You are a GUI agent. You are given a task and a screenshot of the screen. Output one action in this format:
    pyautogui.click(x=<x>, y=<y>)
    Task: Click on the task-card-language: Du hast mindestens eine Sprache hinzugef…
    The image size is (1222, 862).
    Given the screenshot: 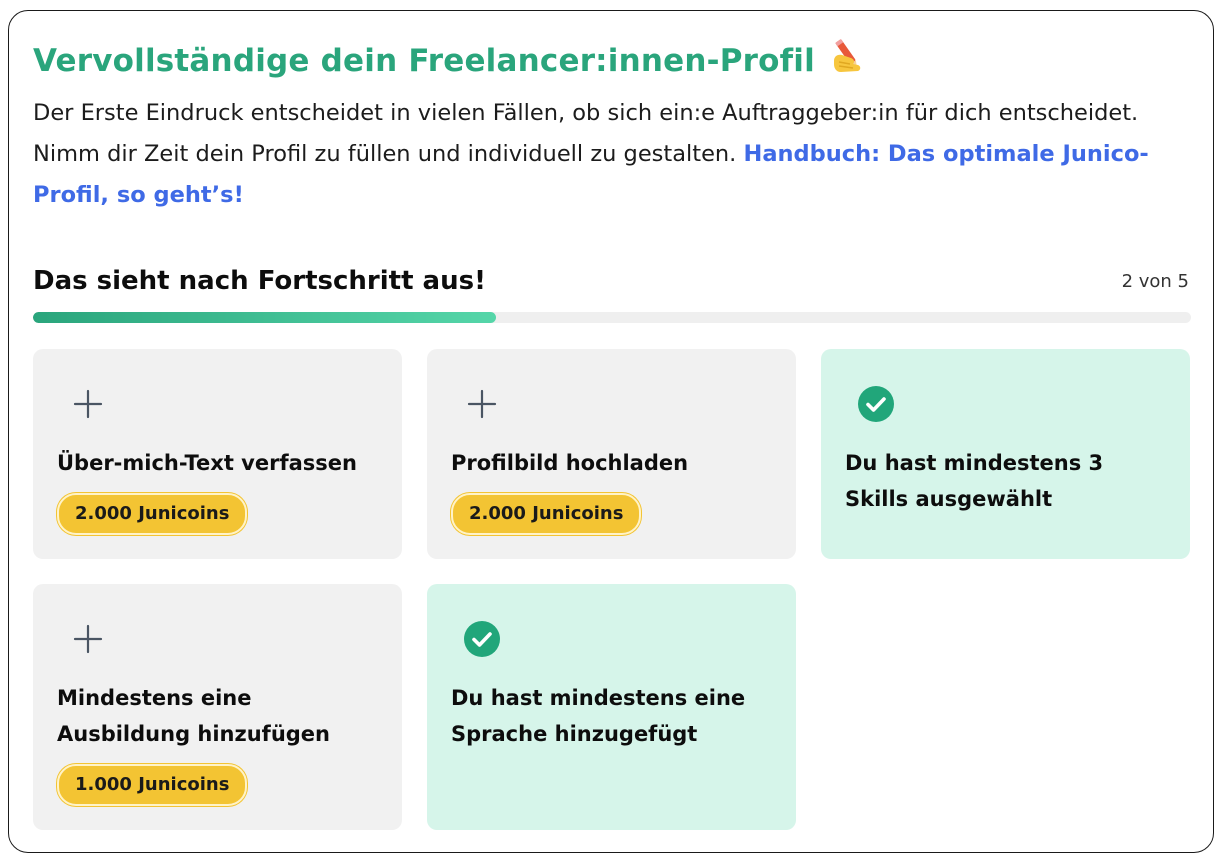 What is the action you would take?
    pyautogui.click(x=611, y=707)
    